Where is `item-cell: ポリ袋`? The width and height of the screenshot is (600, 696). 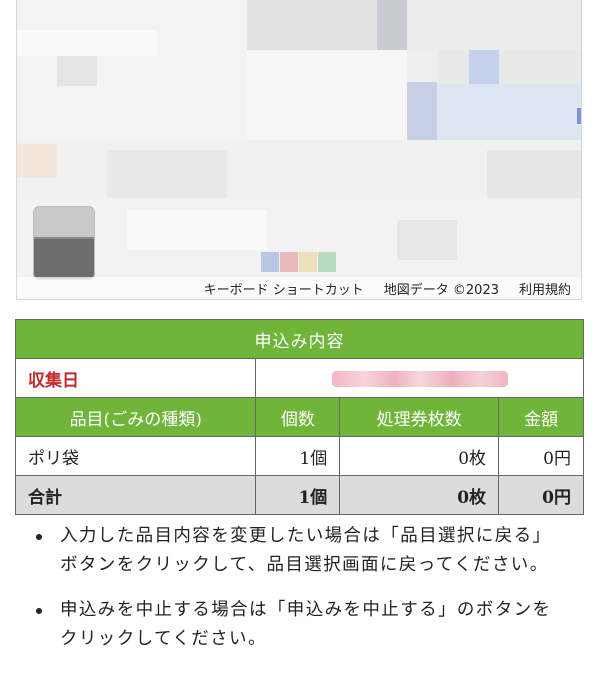 item-cell: ポリ袋 is located at coordinates (135, 456).